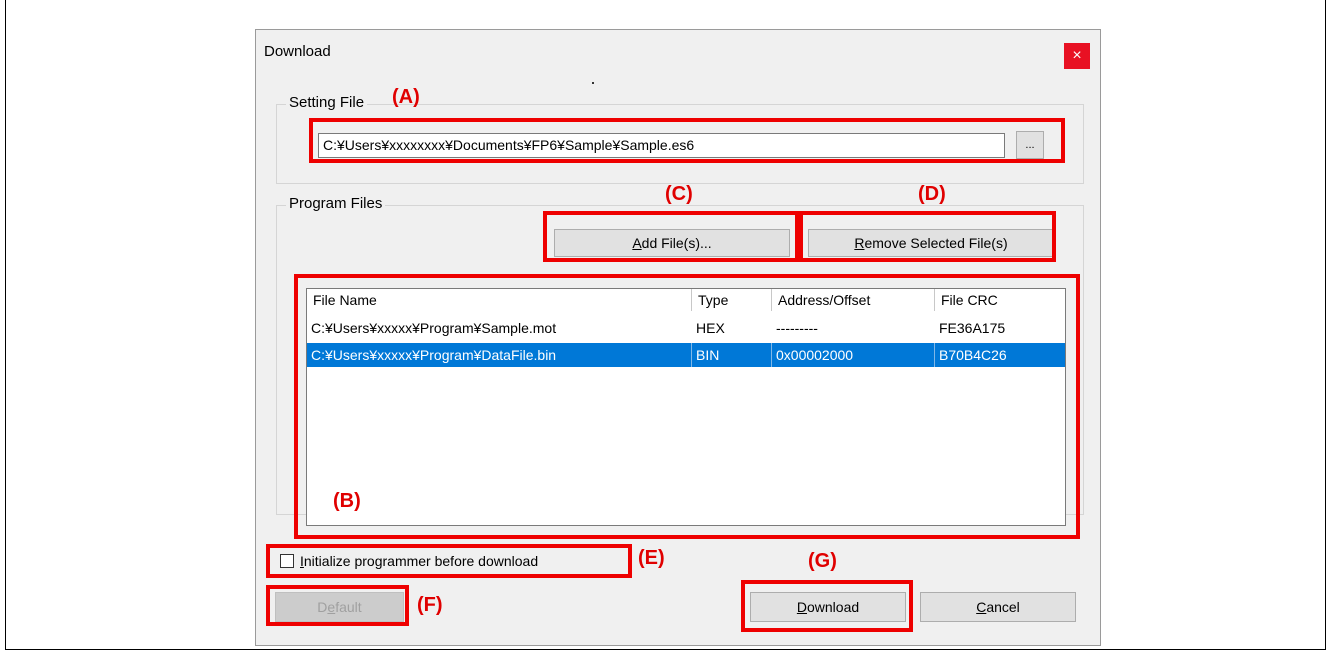 The width and height of the screenshot is (1334, 652). I want to click on close-icon: ×, so click(1077, 55).